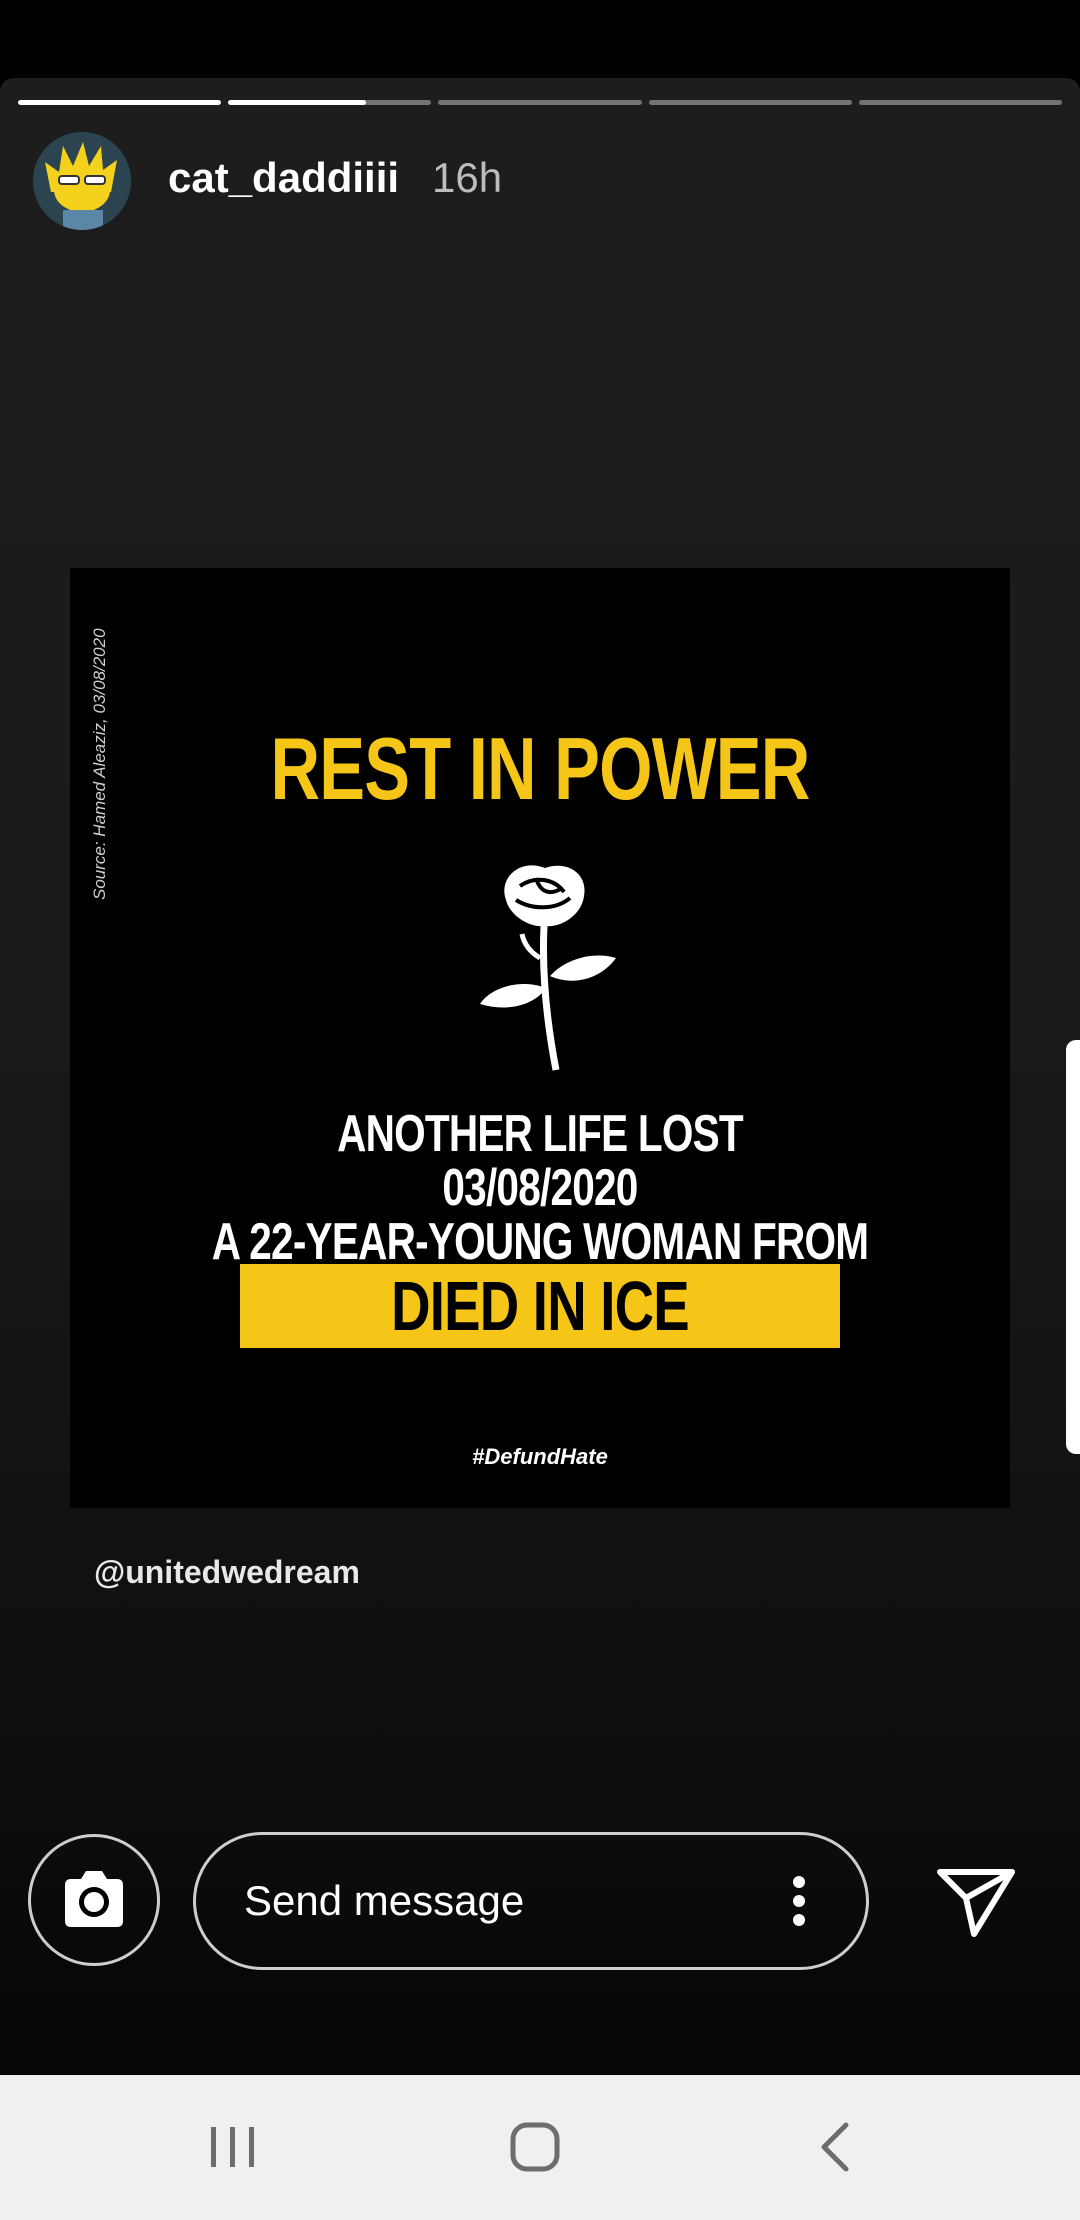  What do you see at coordinates (976, 1902) in the screenshot?
I see `send-icon` at bounding box center [976, 1902].